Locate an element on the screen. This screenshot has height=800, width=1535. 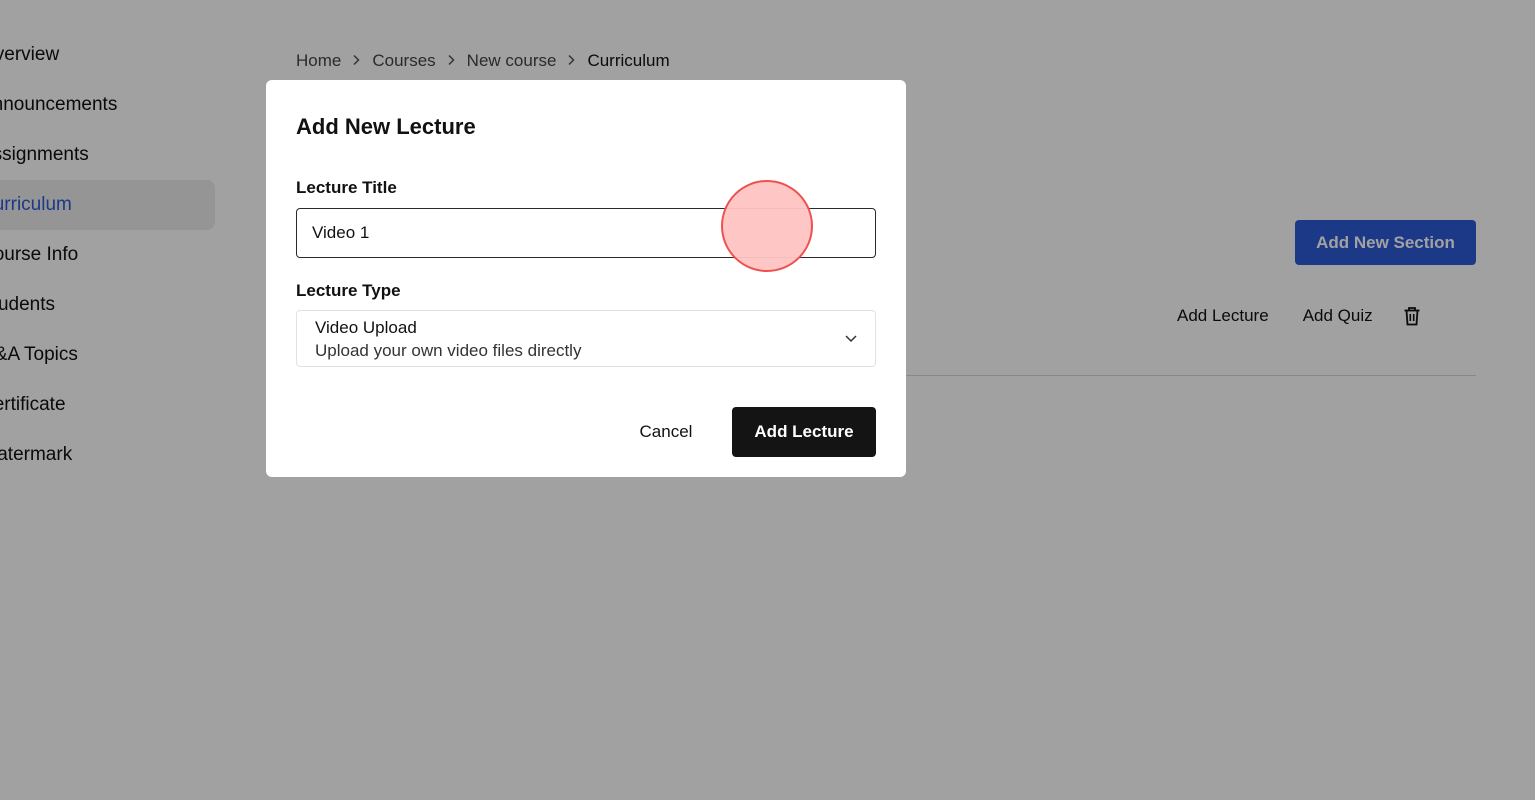
click-indicator is located at coordinates (767, 226).